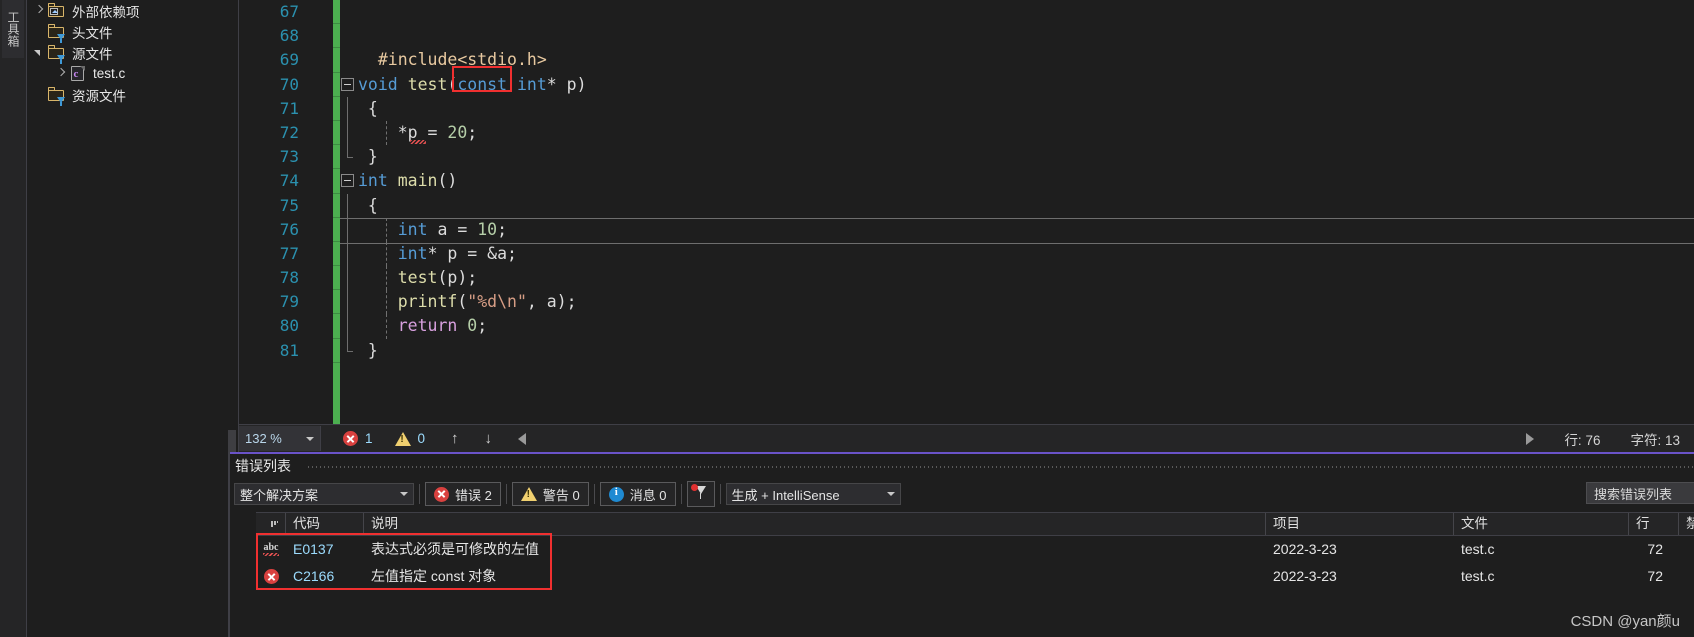 The height and width of the screenshot is (637, 1694). I want to click on scope-dropdown: 整个解决方案, so click(324, 494).